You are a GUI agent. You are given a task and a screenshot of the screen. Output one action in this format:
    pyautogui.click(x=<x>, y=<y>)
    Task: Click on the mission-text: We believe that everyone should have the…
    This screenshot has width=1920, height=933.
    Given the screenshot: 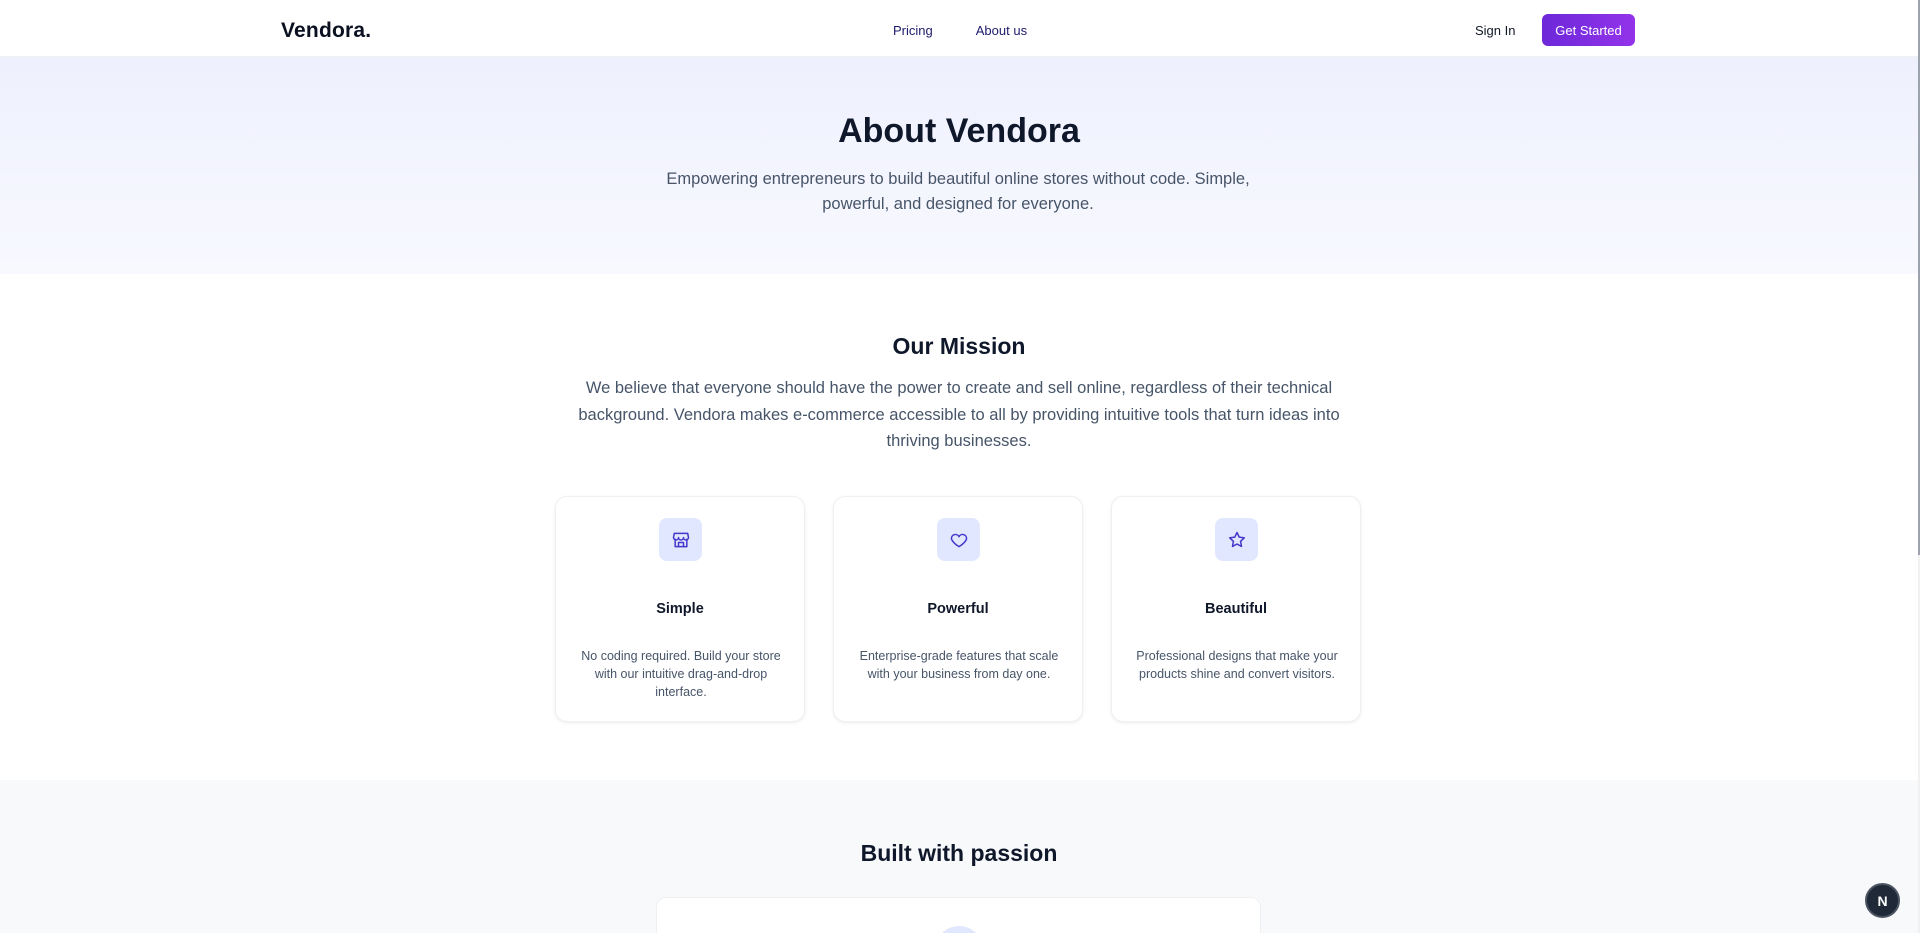 What is the action you would take?
    pyautogui.click(x=959, y=414)
    